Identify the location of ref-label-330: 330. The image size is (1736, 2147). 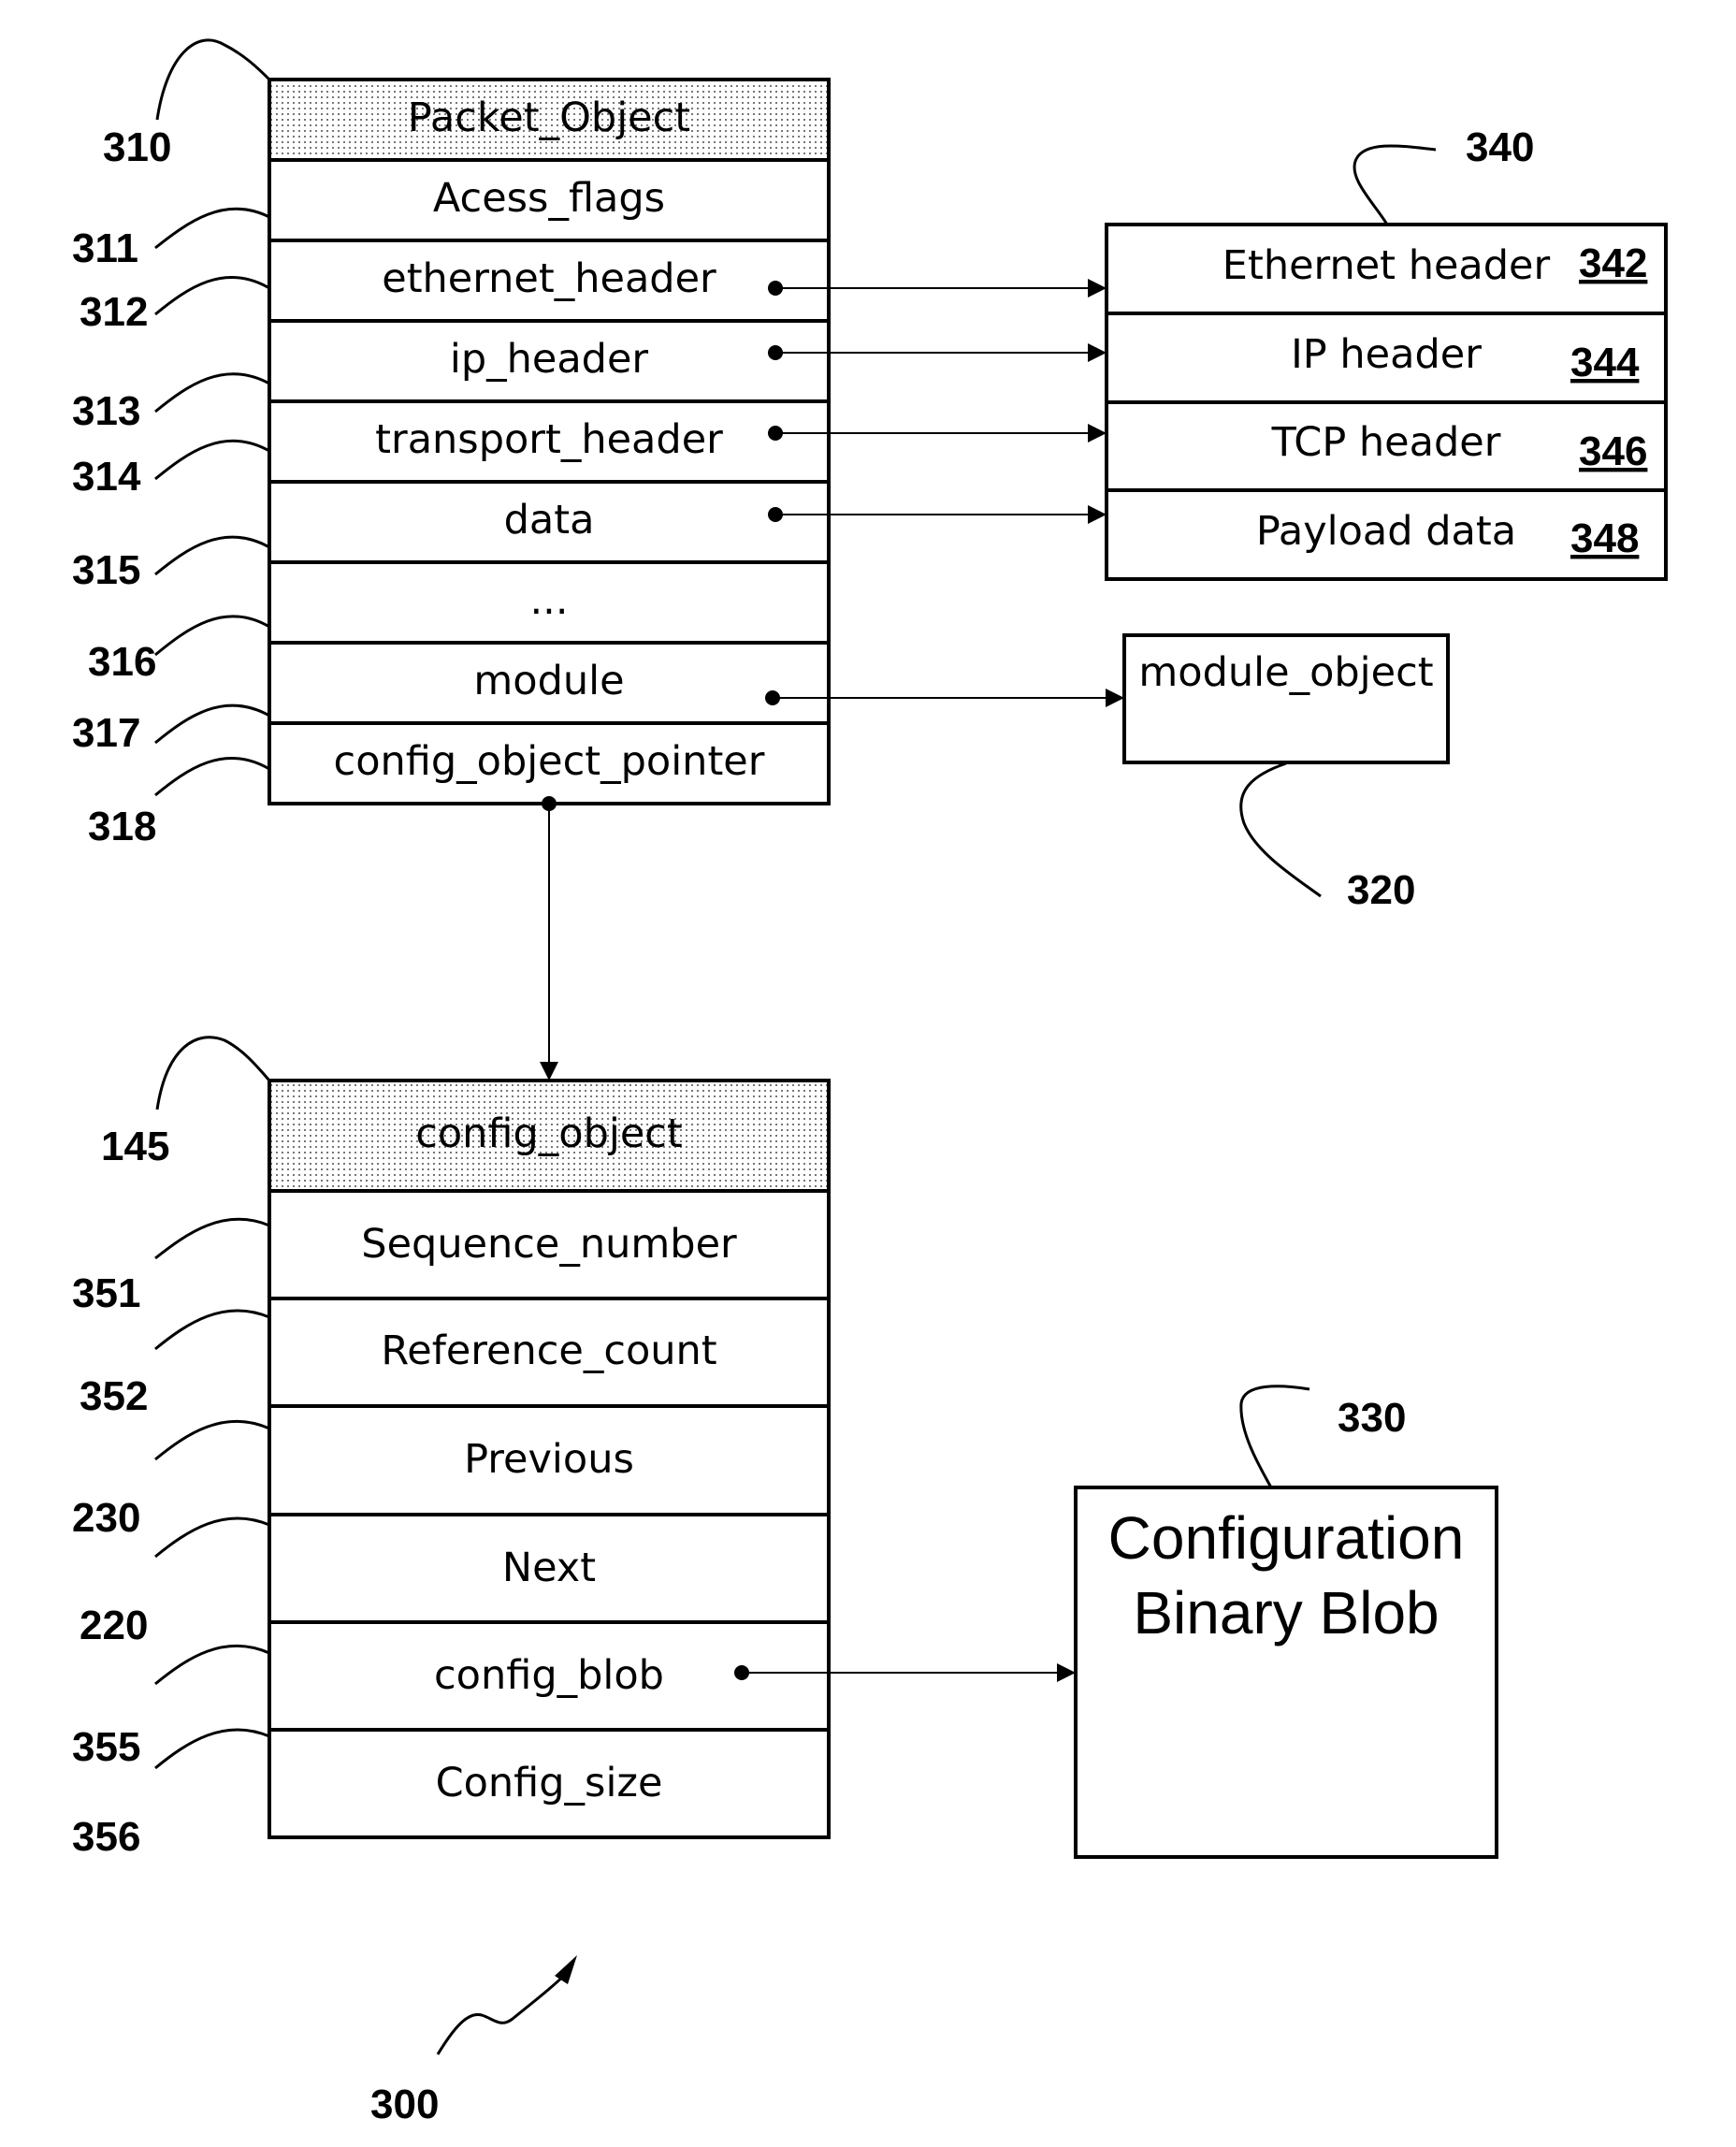
(1372, 1418).